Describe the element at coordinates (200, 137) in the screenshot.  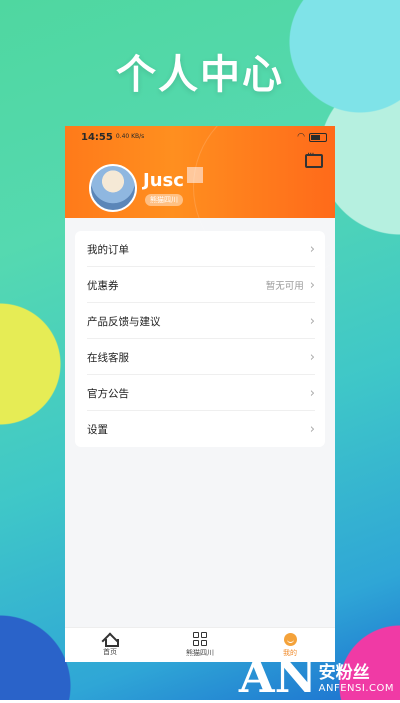
I see `status-bar: 14:55 0.40 KB/s ◠` at that location.